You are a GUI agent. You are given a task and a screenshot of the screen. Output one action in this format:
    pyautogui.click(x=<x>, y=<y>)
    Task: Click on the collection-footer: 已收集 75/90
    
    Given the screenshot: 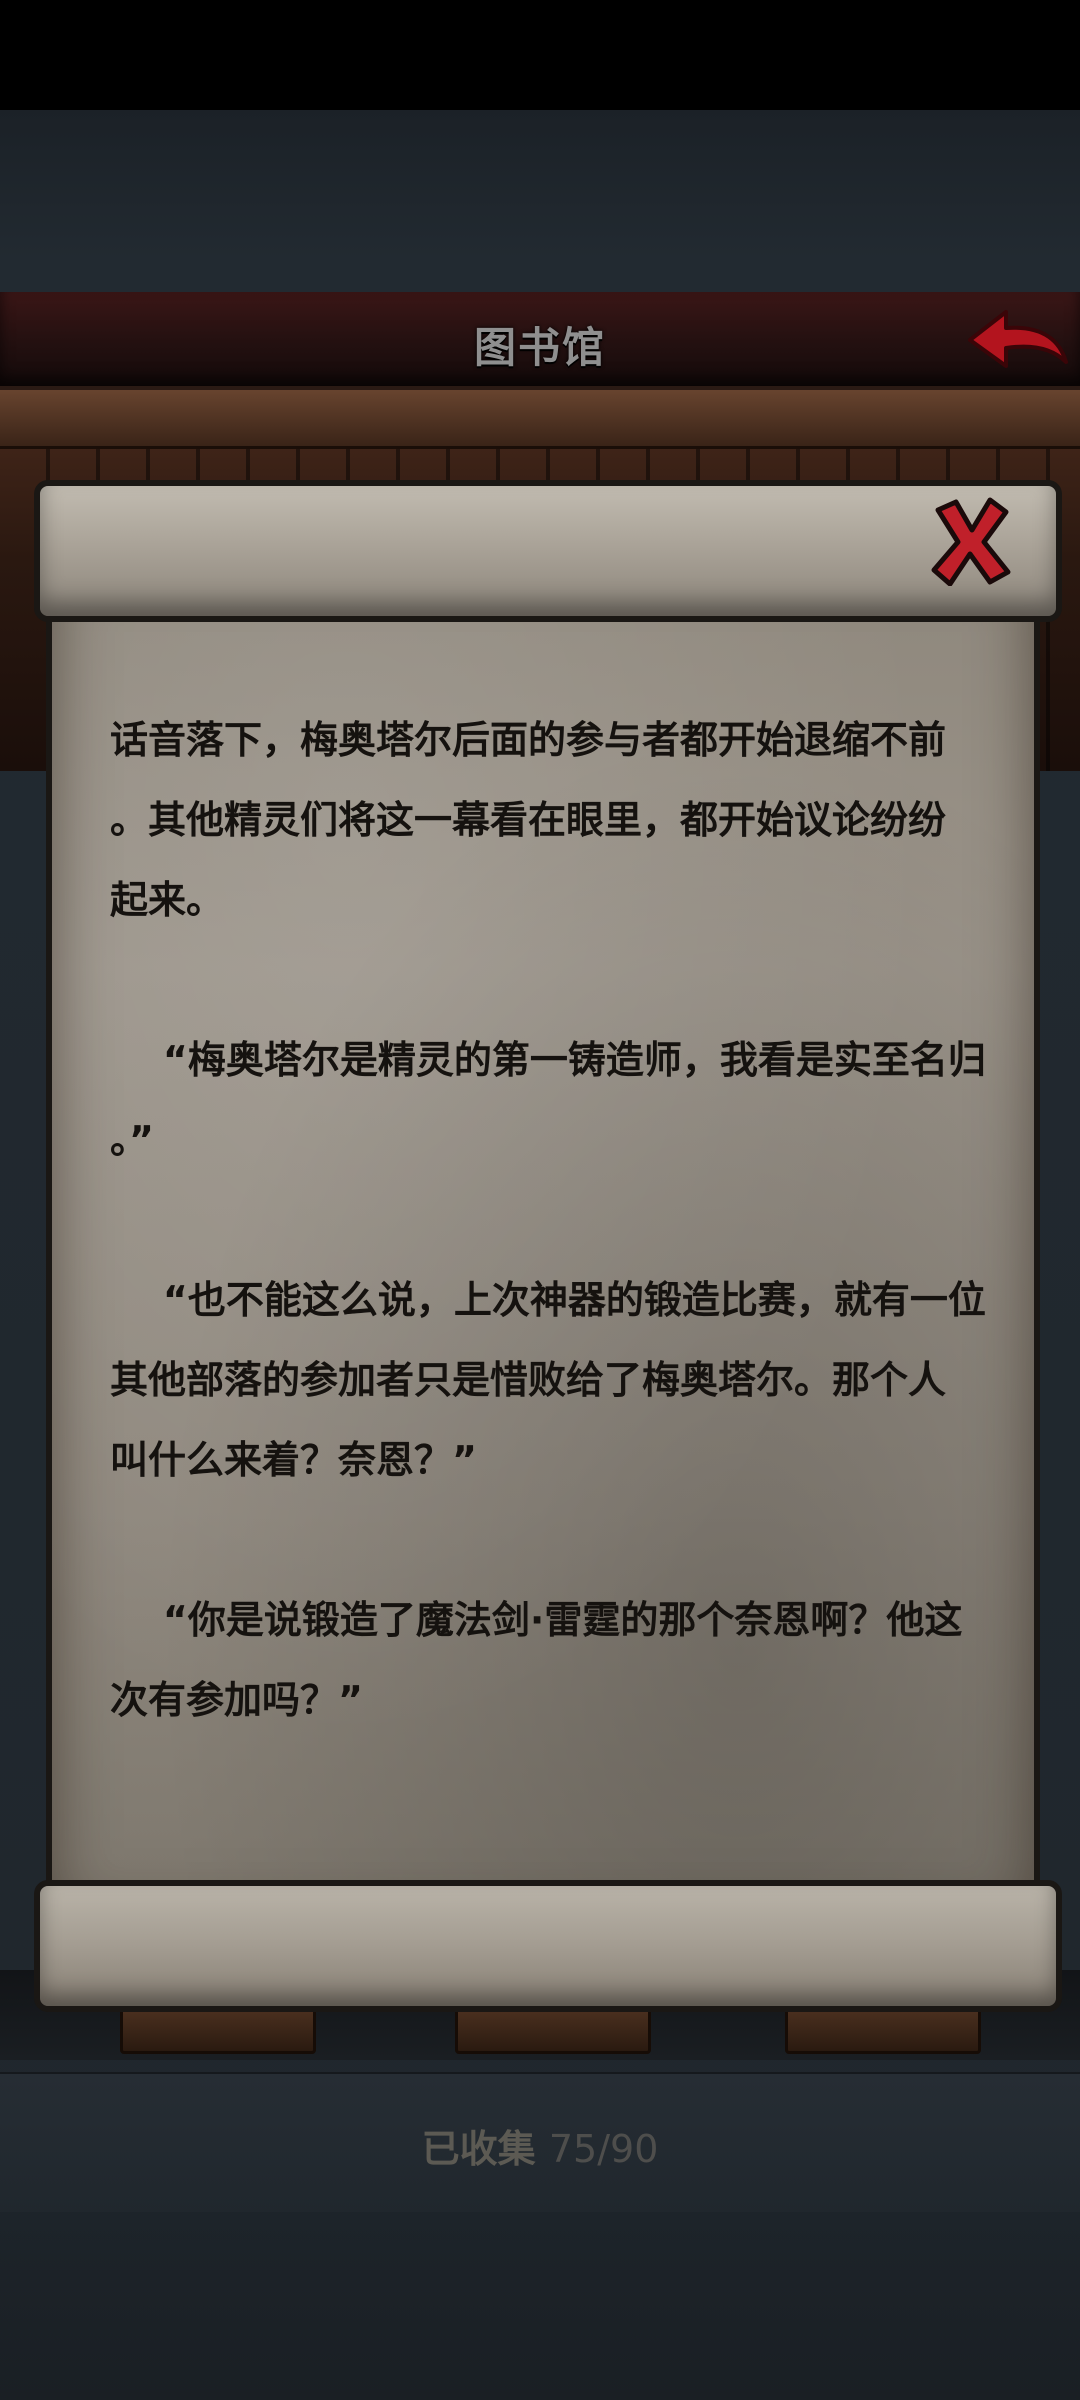 What is the action you would take?
    pyautogui.click(x=540, y=2144)
    